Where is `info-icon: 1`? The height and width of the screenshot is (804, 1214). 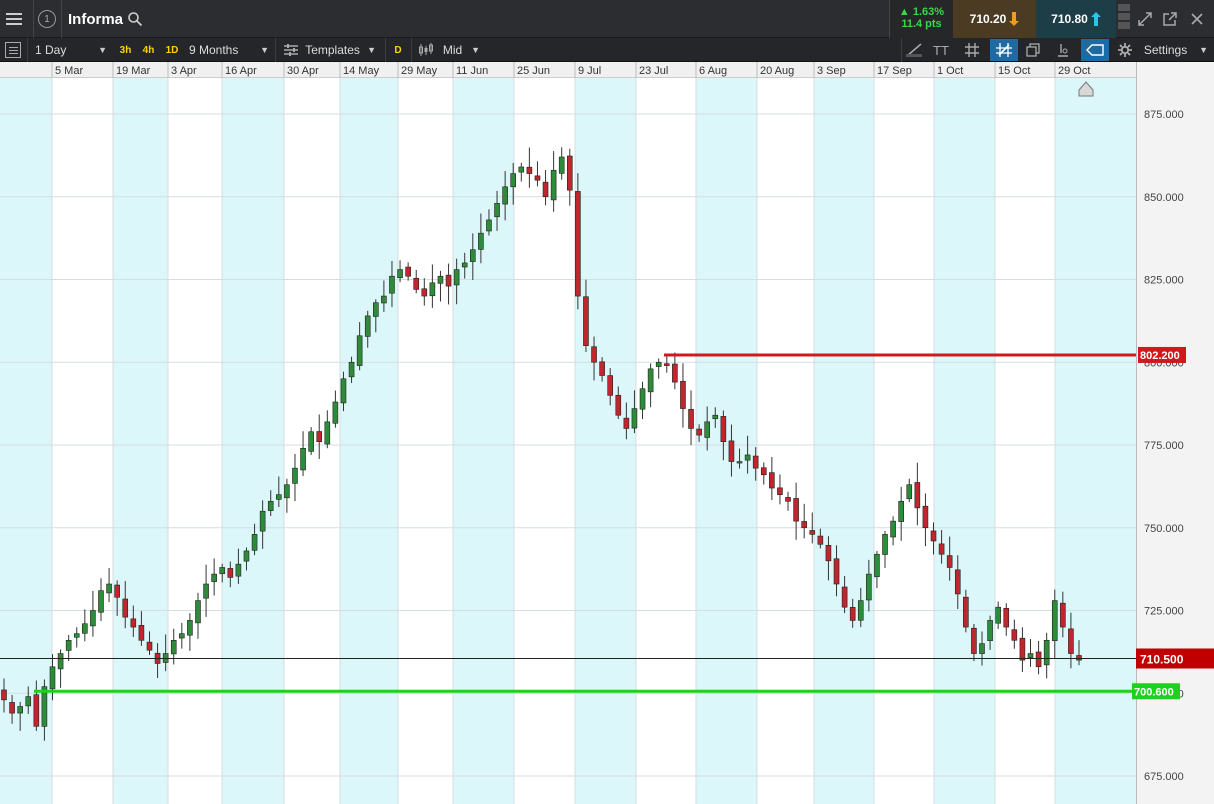
info-icon: 1 is located at coordinates (47, 19).